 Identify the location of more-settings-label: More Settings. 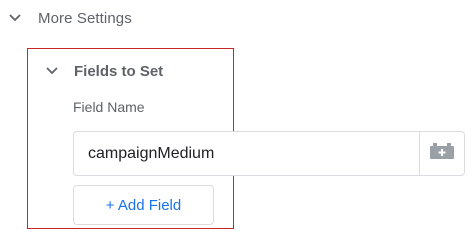
(85, 18).